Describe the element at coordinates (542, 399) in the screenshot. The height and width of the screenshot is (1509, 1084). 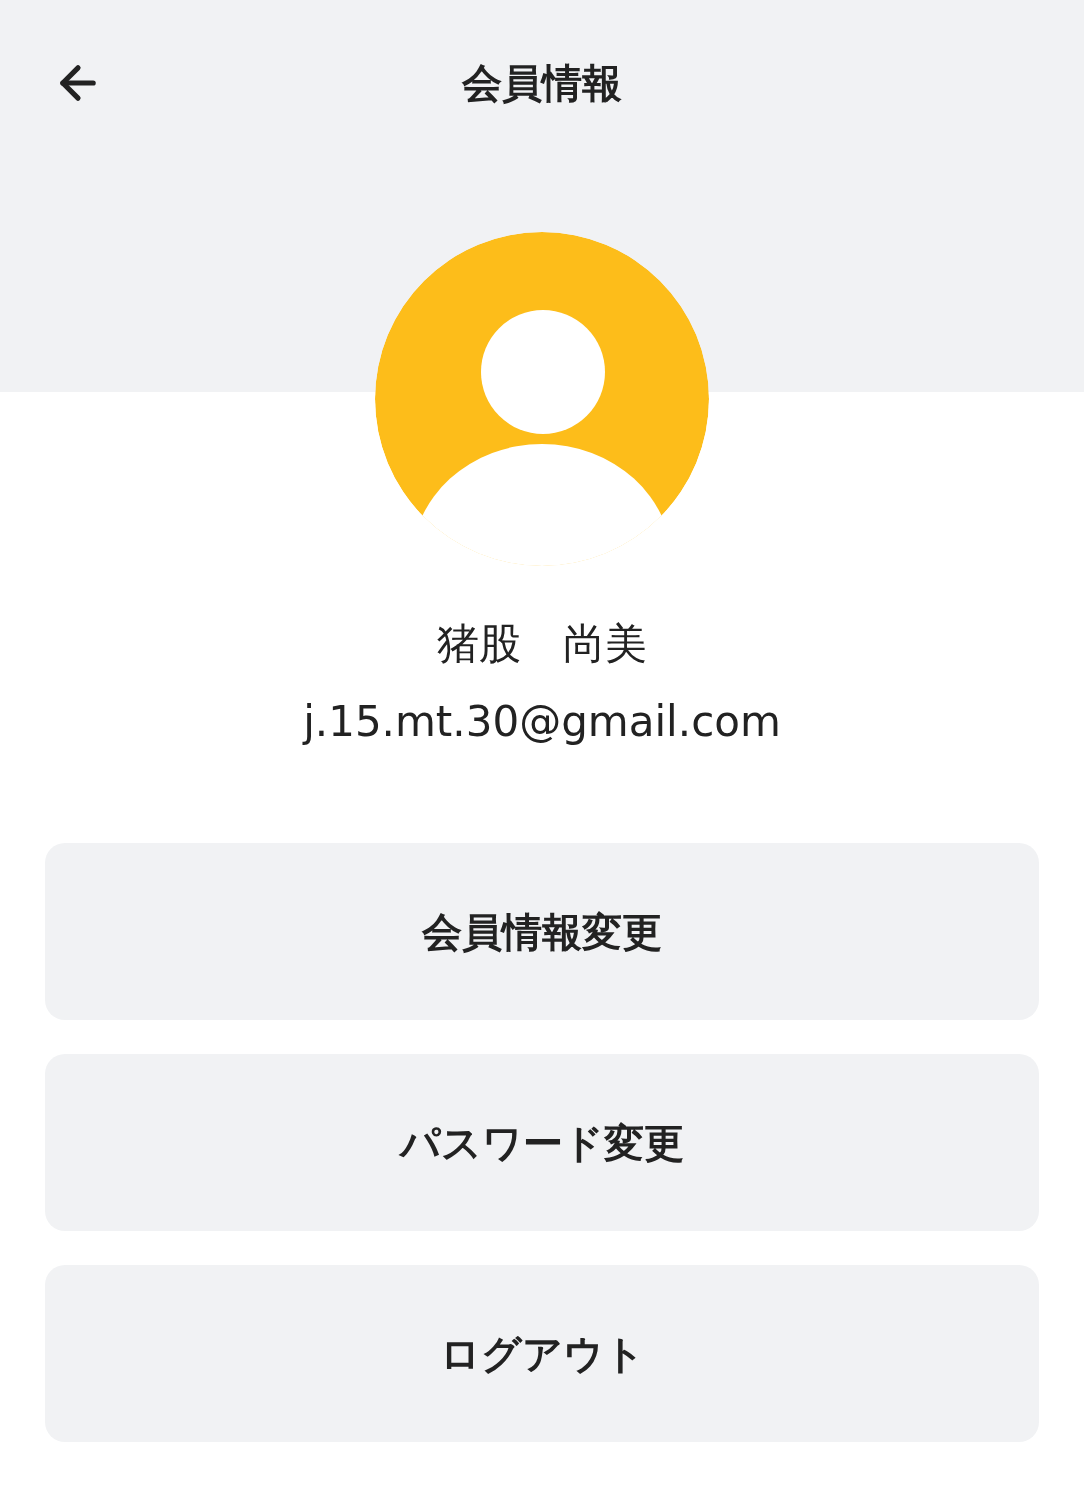
I see `user-avatar-icon` at that location.